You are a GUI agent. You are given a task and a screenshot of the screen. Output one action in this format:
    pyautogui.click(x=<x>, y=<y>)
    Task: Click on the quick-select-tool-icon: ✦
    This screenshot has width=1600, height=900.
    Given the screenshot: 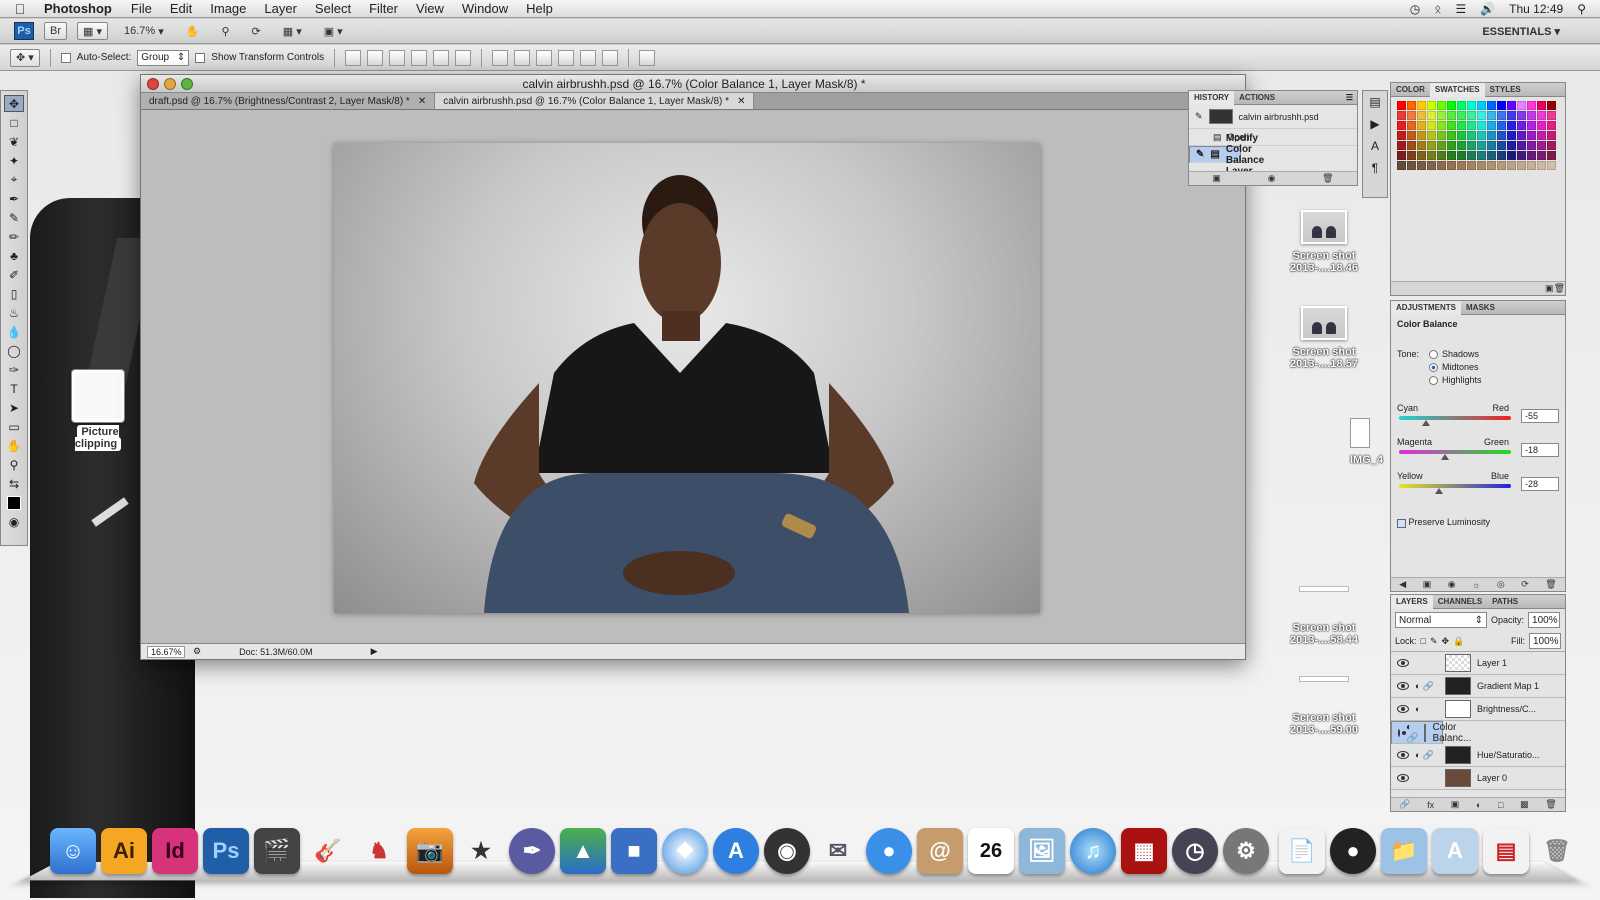 What is the action you would take?
    pyautogui.click(x=14, y=160)
    